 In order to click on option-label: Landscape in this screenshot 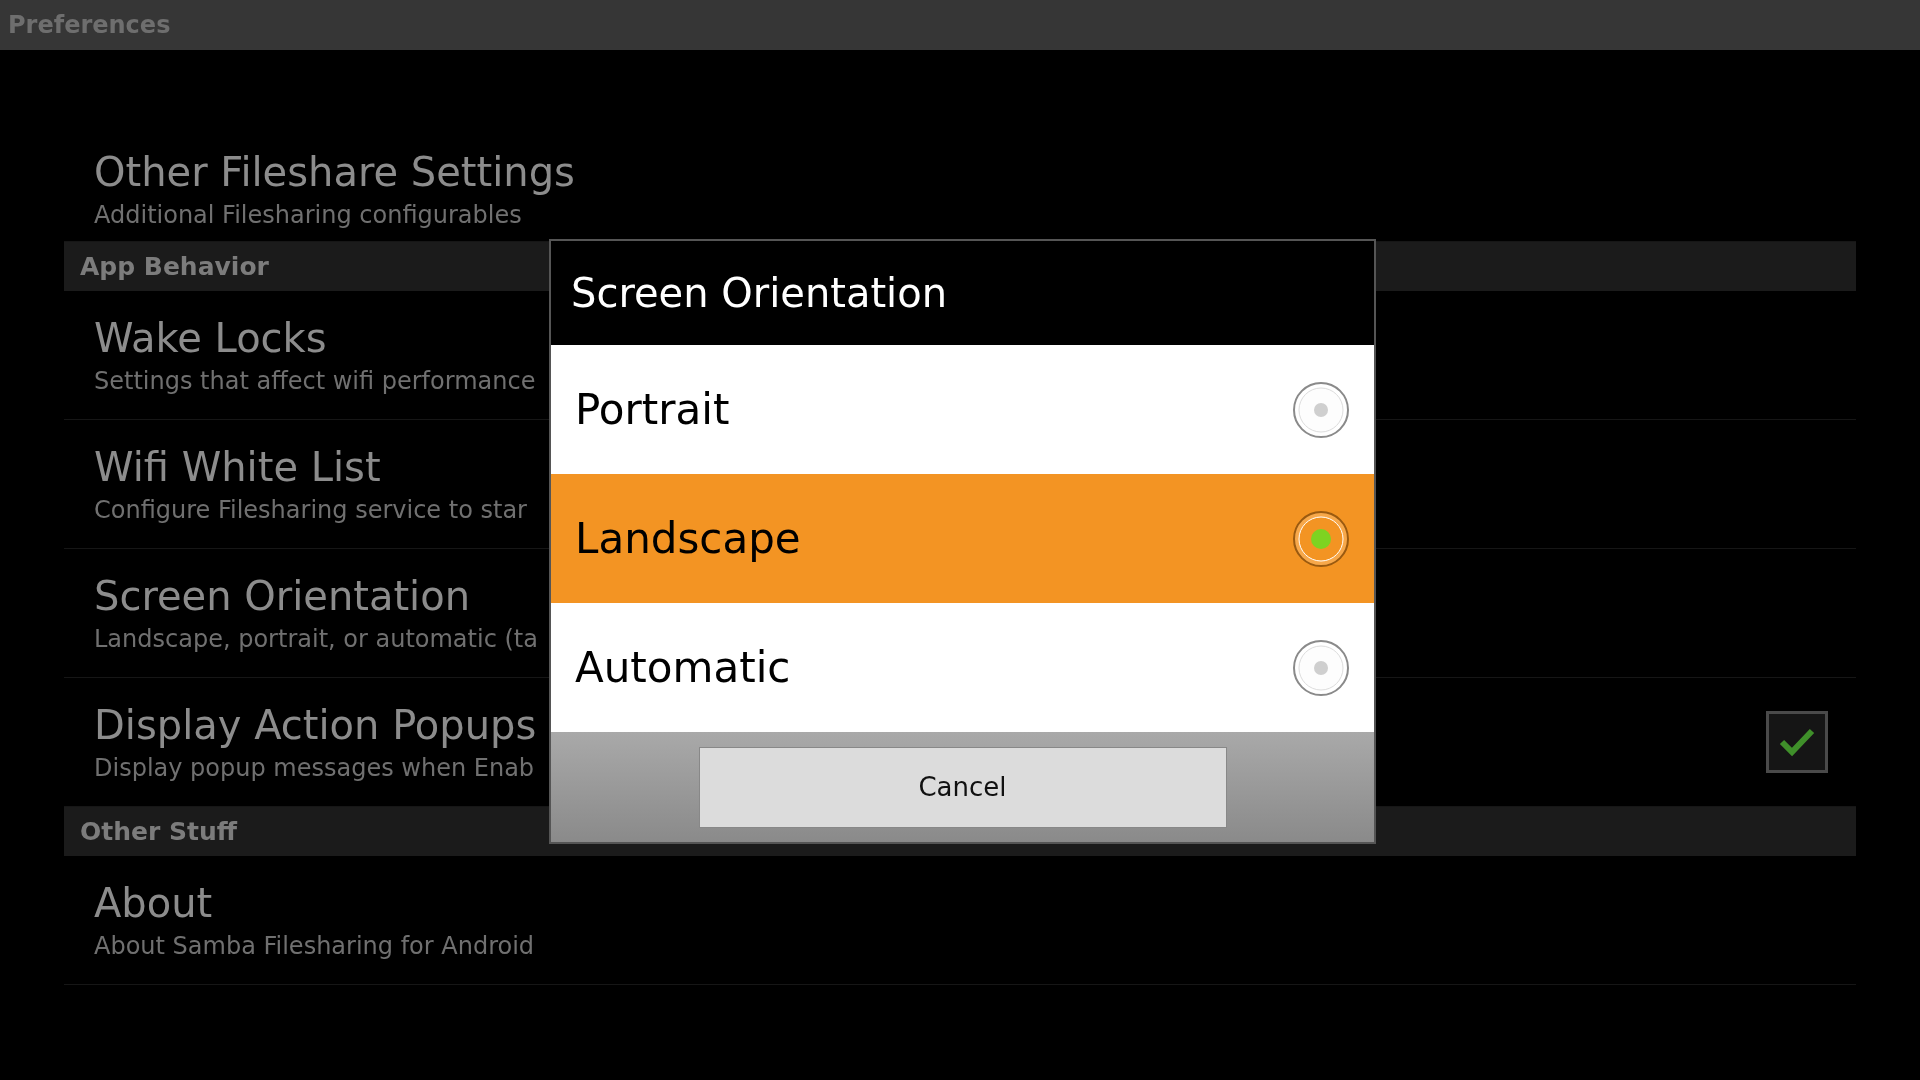, I will do `click(688, 538)`.